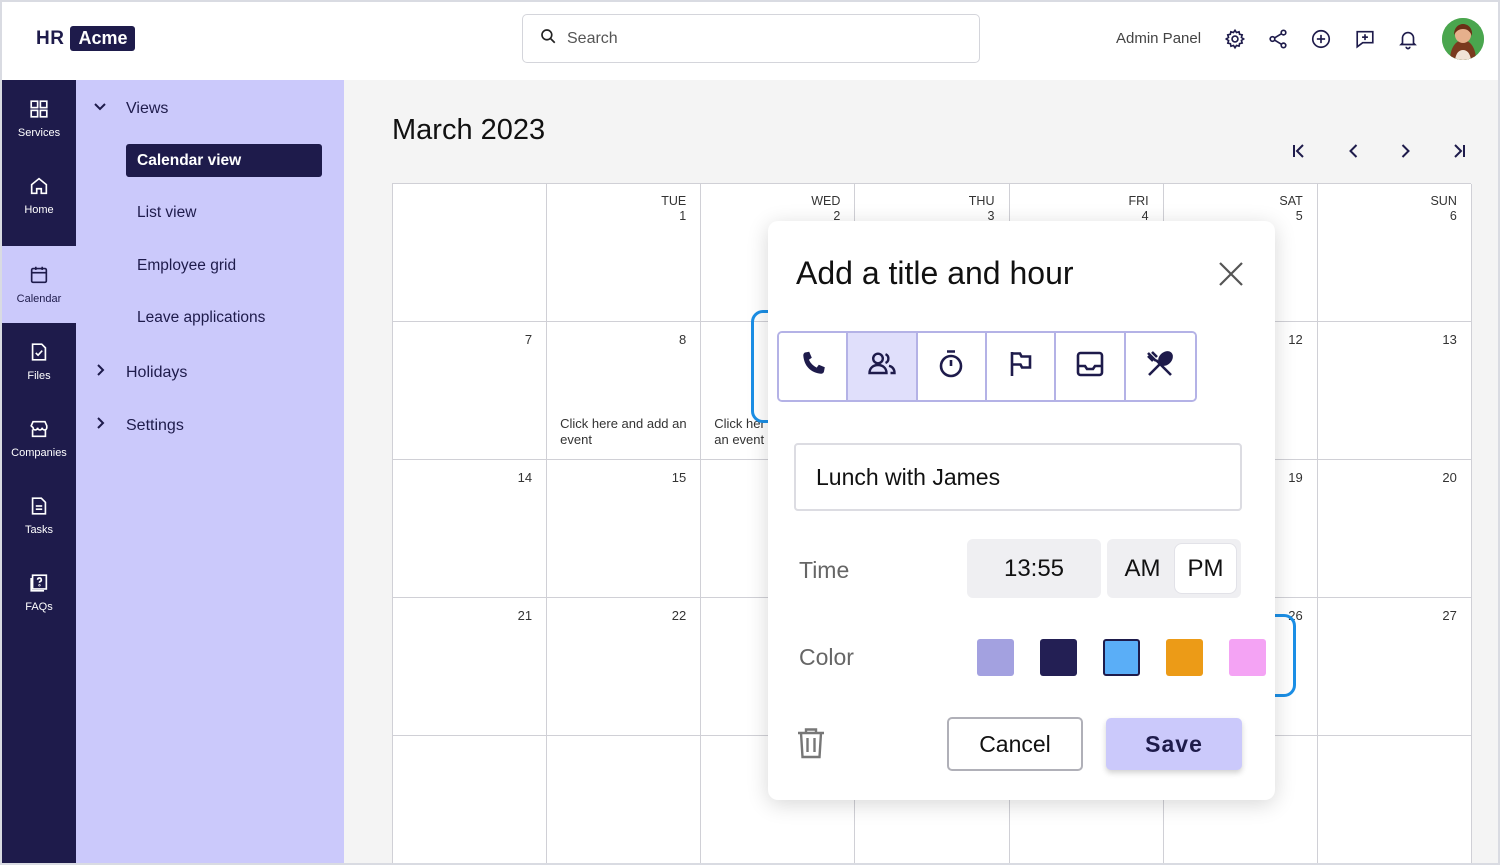  What do you see at coordinates (1290, 209) in the screenshot?
I see `day-header: SAT 5` at bounding box center [1290, 209].